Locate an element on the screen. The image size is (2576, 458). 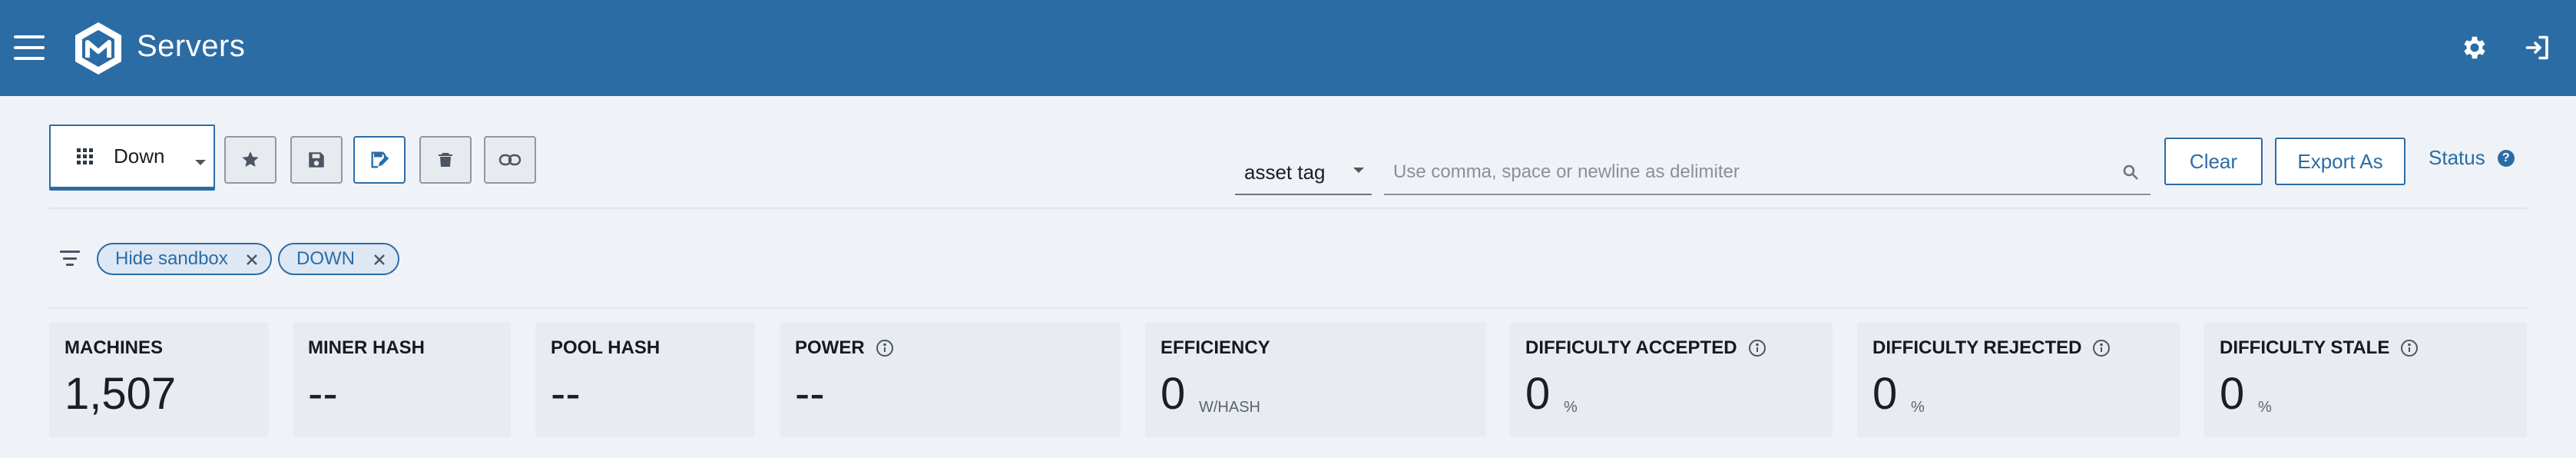
stat-title-text: DIFFICULTY ACCEPTED is located at coordinates (1631, 347).